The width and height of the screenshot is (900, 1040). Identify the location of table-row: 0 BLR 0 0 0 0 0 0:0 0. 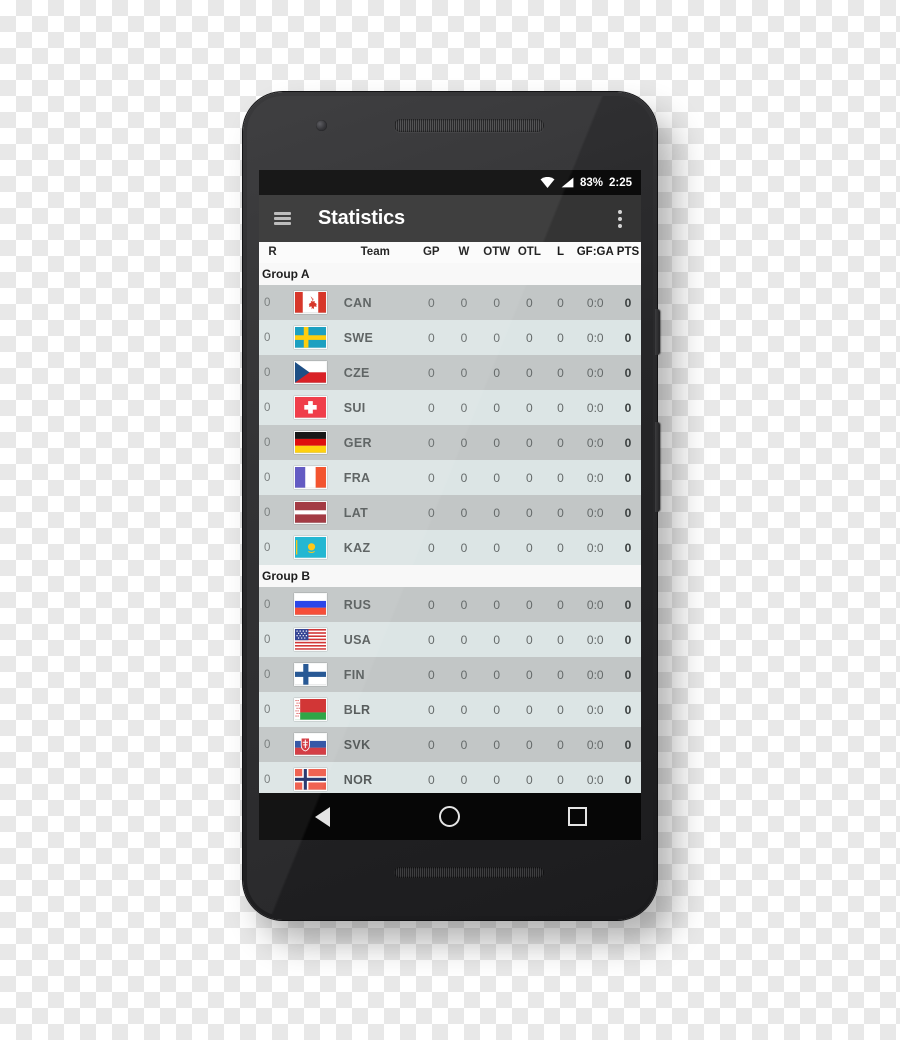
(450, 709).